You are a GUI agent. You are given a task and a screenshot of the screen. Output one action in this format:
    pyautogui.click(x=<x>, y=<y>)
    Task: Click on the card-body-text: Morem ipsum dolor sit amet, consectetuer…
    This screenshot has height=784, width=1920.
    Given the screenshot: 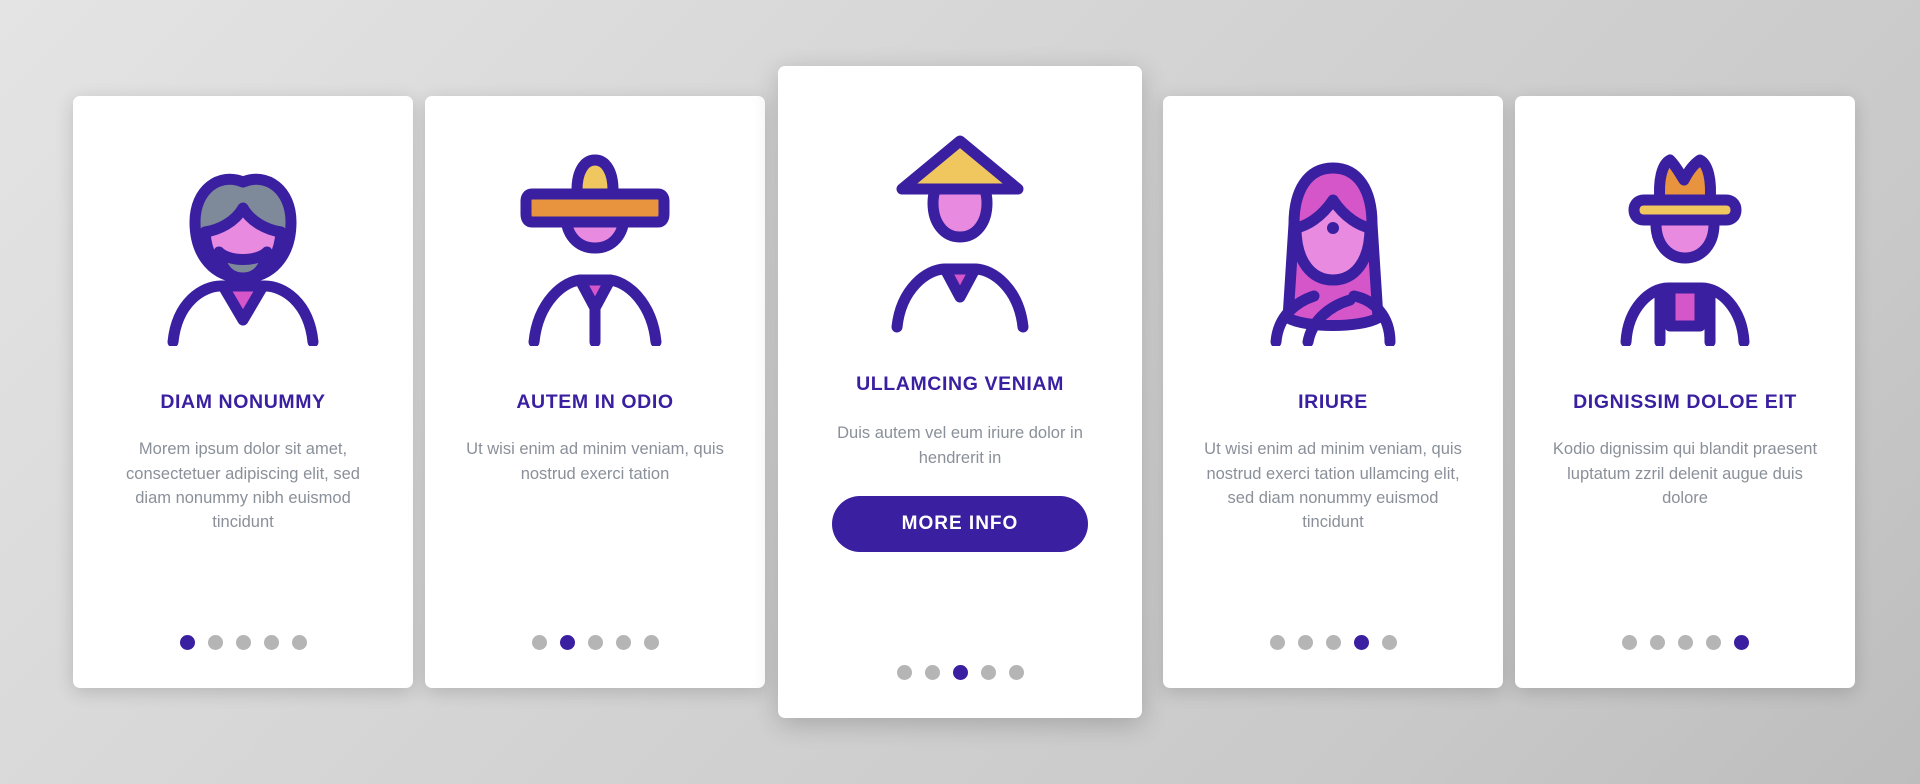 What is the action you would take?
    pyautogui.click(x=243, y=486)
    